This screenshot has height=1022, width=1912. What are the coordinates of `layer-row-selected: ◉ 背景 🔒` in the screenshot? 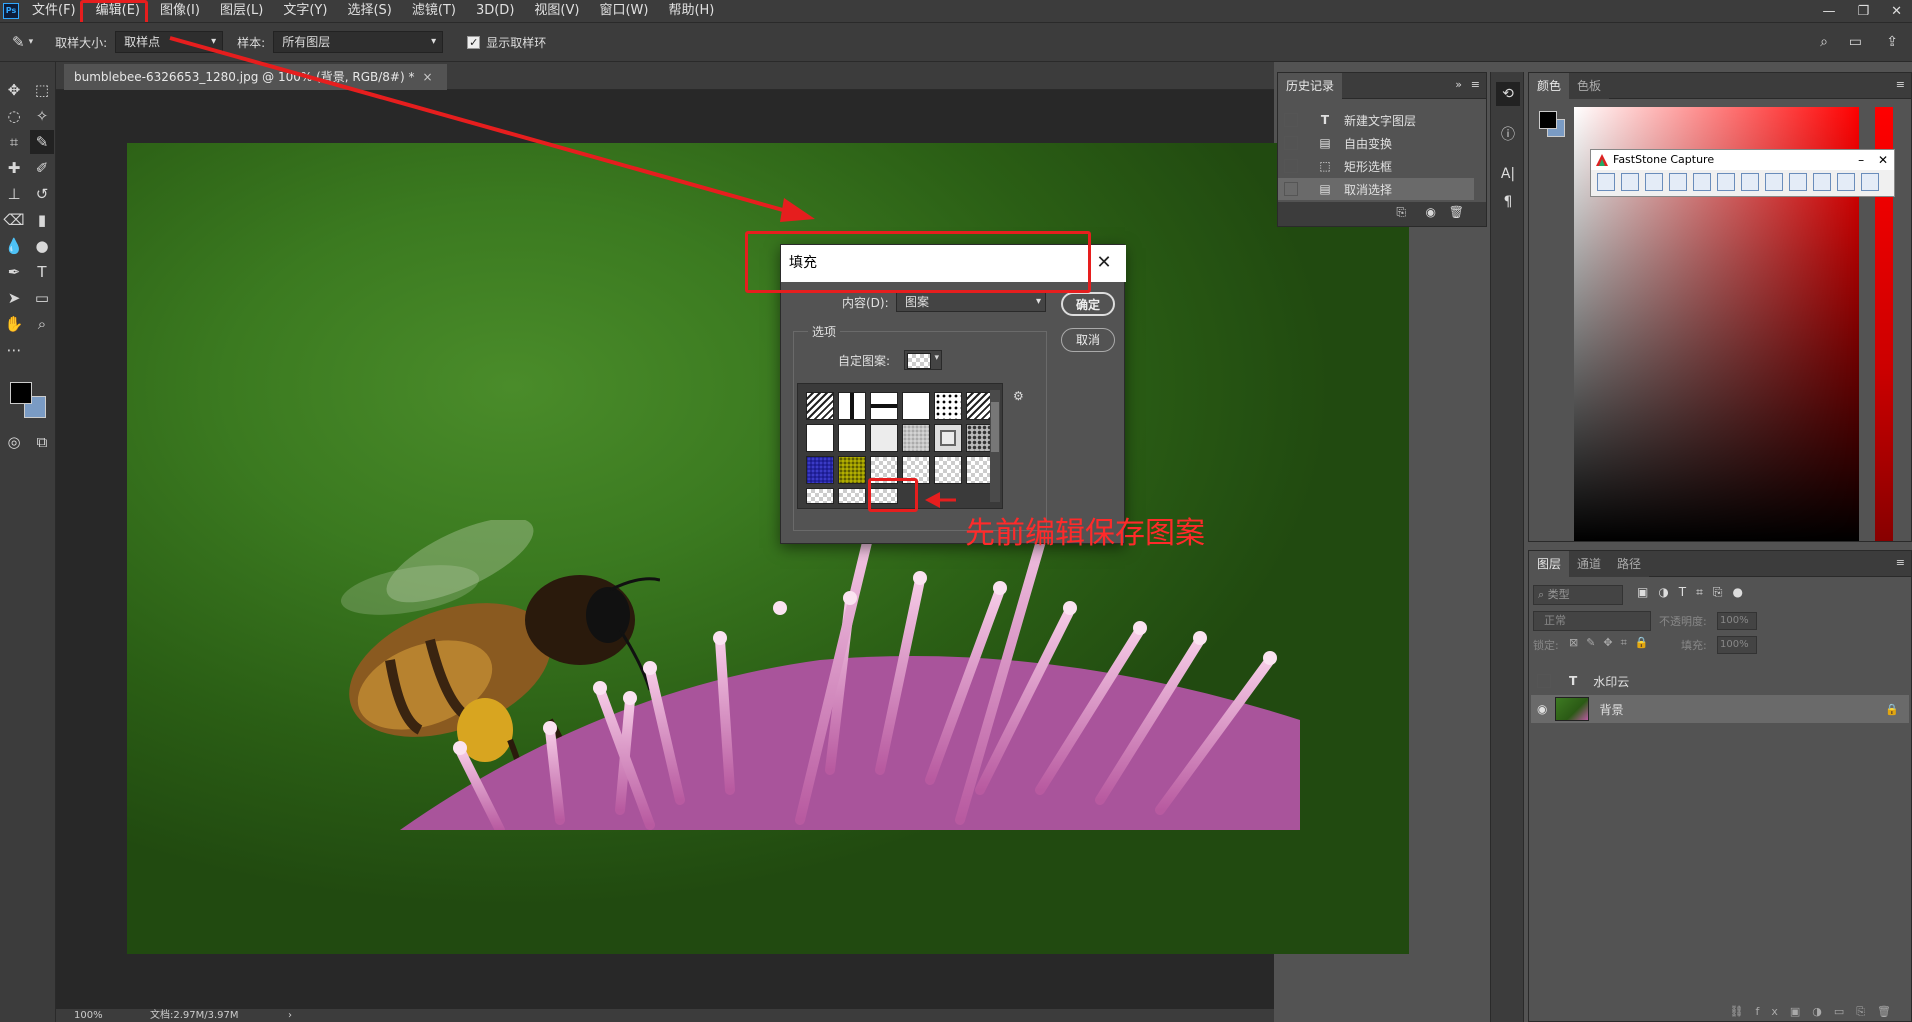 It's located at (1720, 709).